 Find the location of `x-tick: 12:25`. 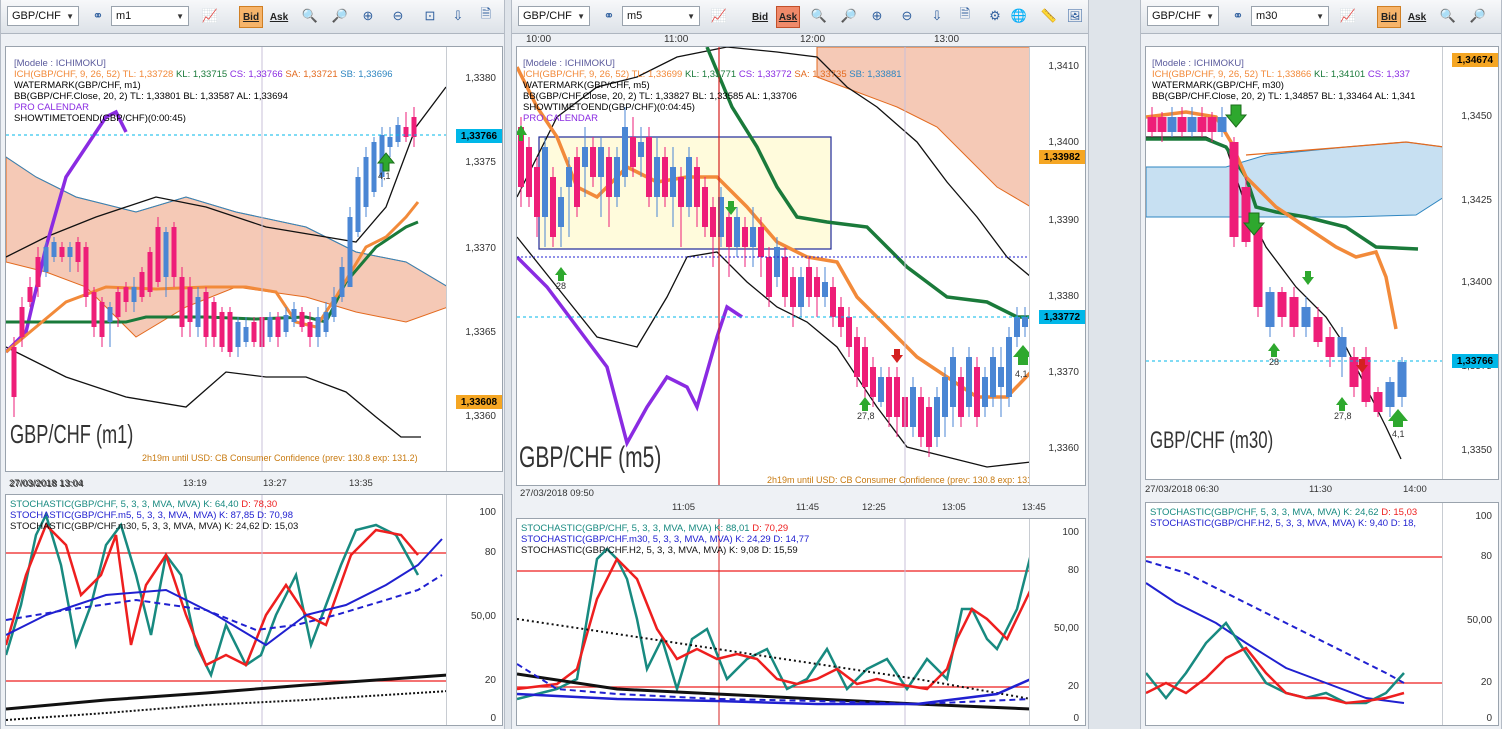

x-tick: 12:25 is located at coordinates (874, 507).